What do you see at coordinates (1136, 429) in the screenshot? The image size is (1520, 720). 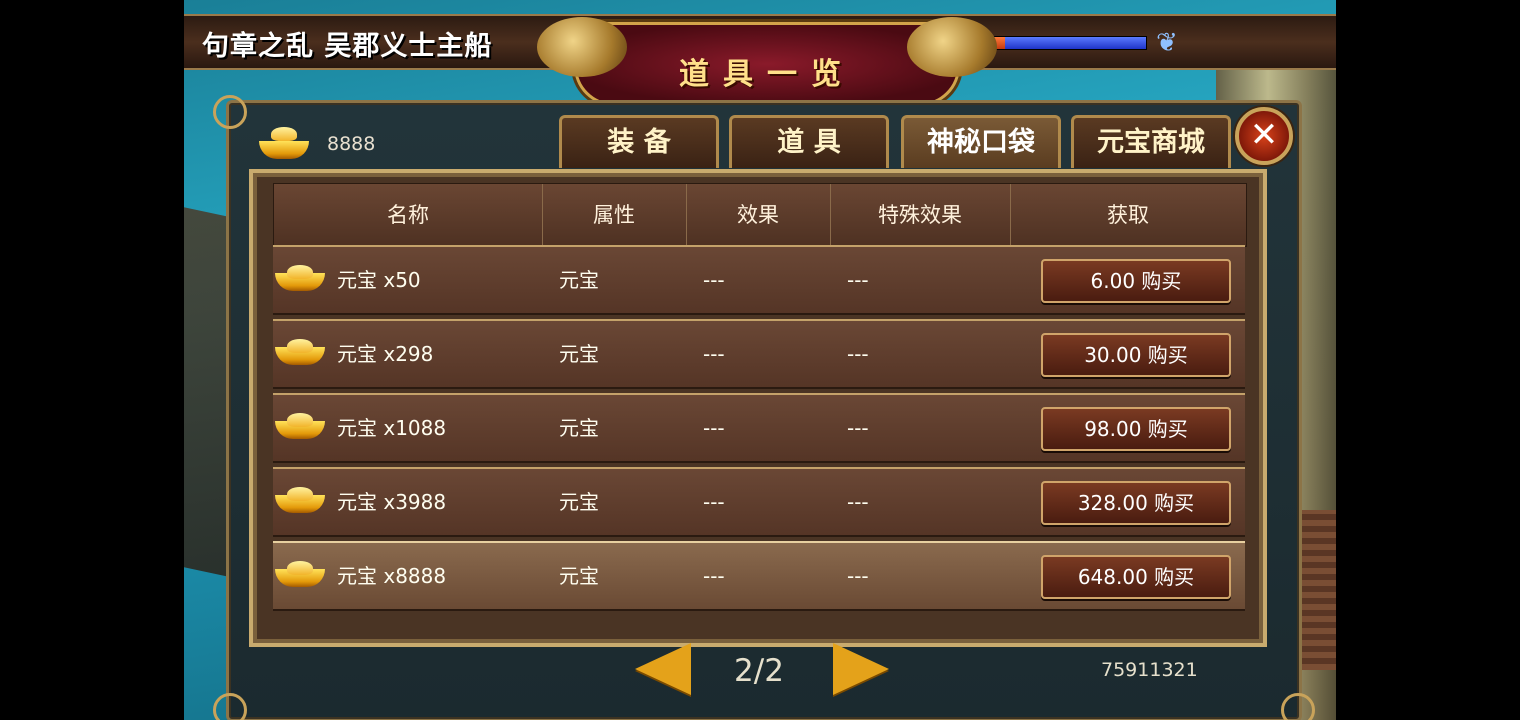 I see `buy-button: 98.00 购买` at bounding box center [1136, 429].